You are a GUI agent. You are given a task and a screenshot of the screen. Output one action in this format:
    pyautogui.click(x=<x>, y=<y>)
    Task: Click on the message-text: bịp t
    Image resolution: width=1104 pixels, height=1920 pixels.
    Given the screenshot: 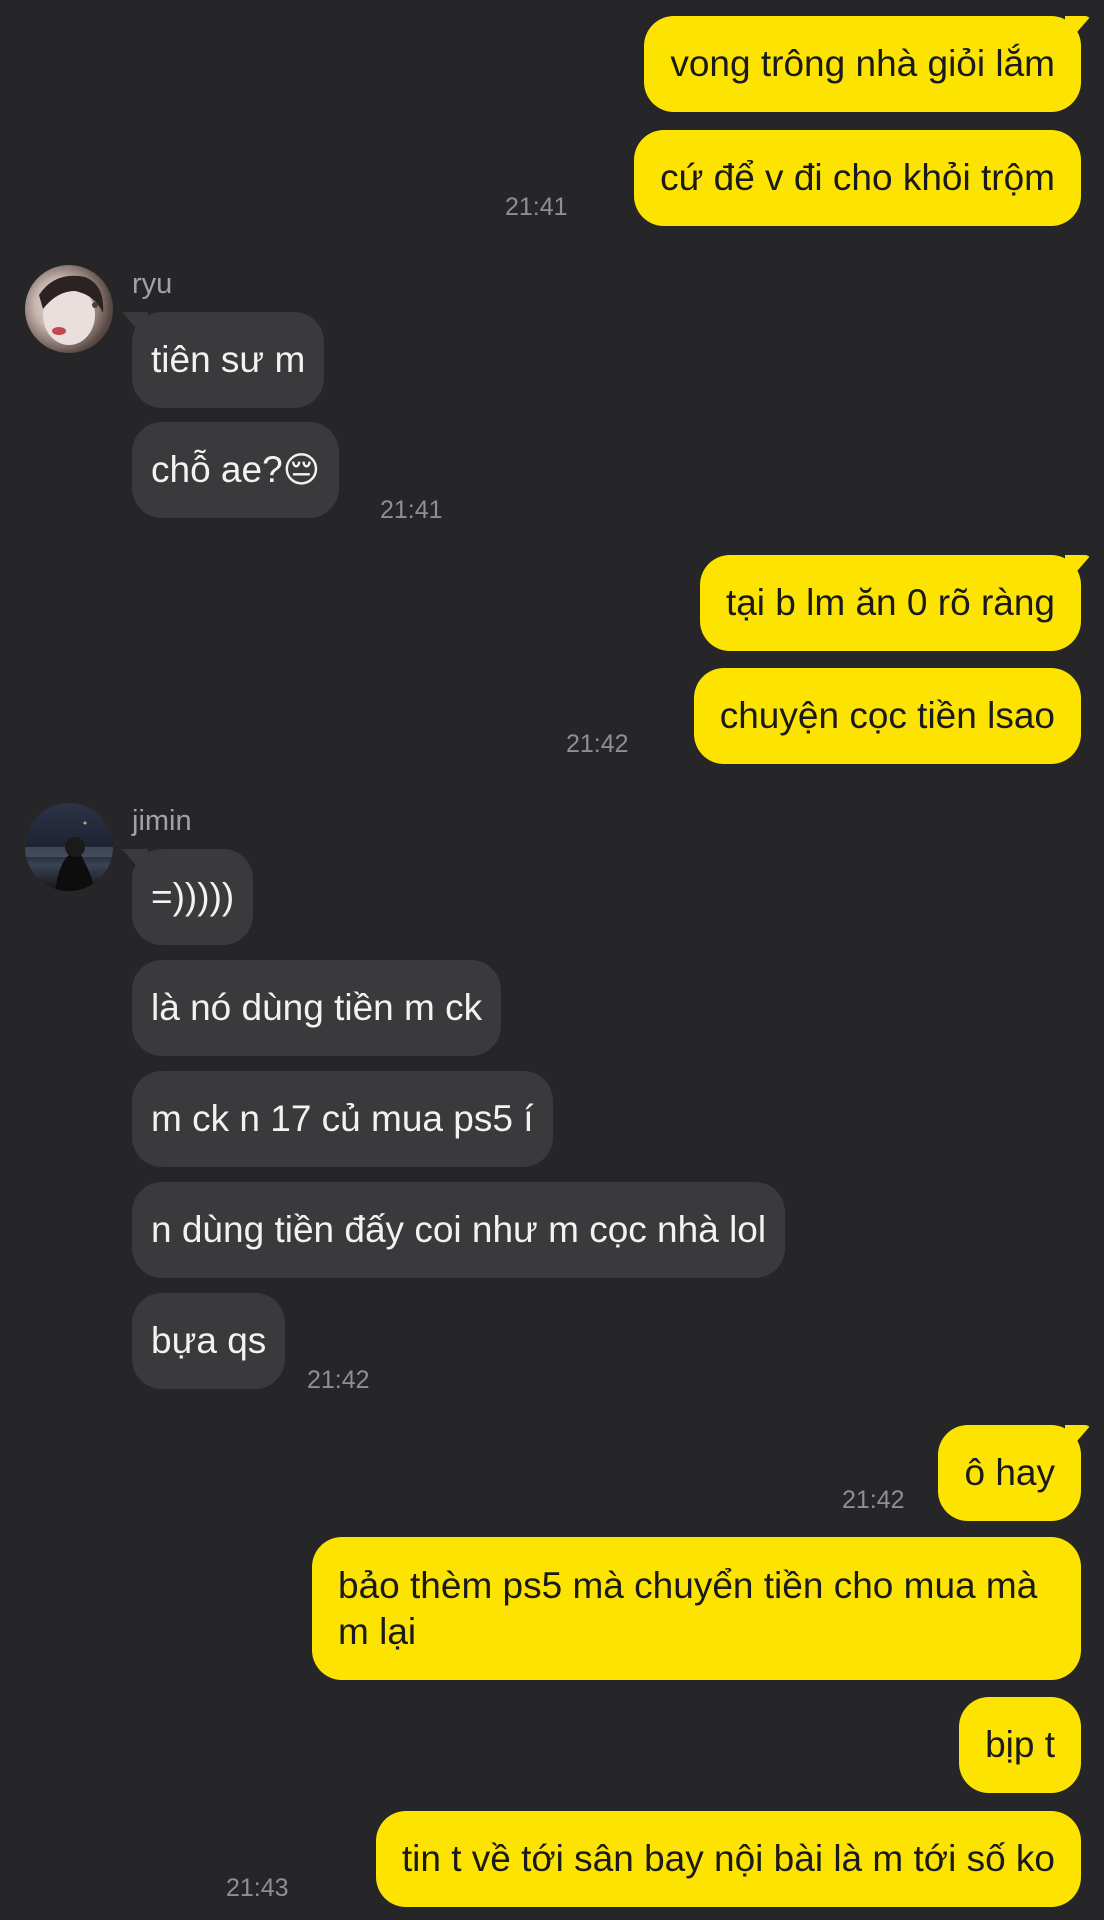 What is the action you would take?
    pyautogui.click(x=1020, y=1744)
    